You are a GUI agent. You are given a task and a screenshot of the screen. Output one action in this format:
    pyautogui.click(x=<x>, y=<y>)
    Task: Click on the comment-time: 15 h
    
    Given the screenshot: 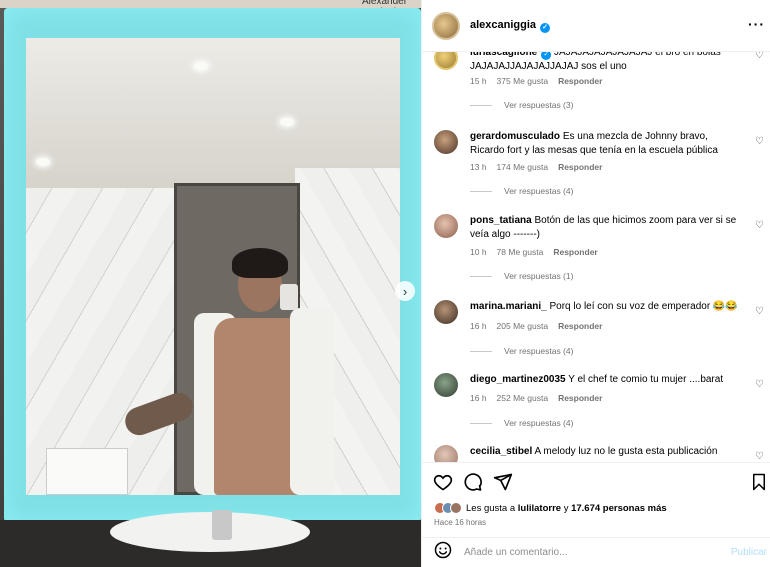 What is the action you would take?
    pyautogui.click(x=478, y=81)
    